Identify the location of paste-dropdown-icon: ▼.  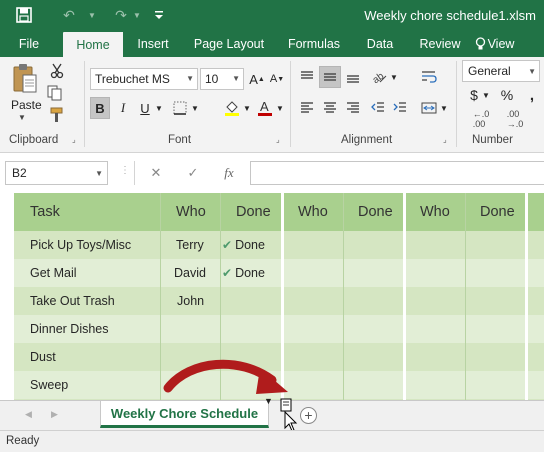
(22, 117).